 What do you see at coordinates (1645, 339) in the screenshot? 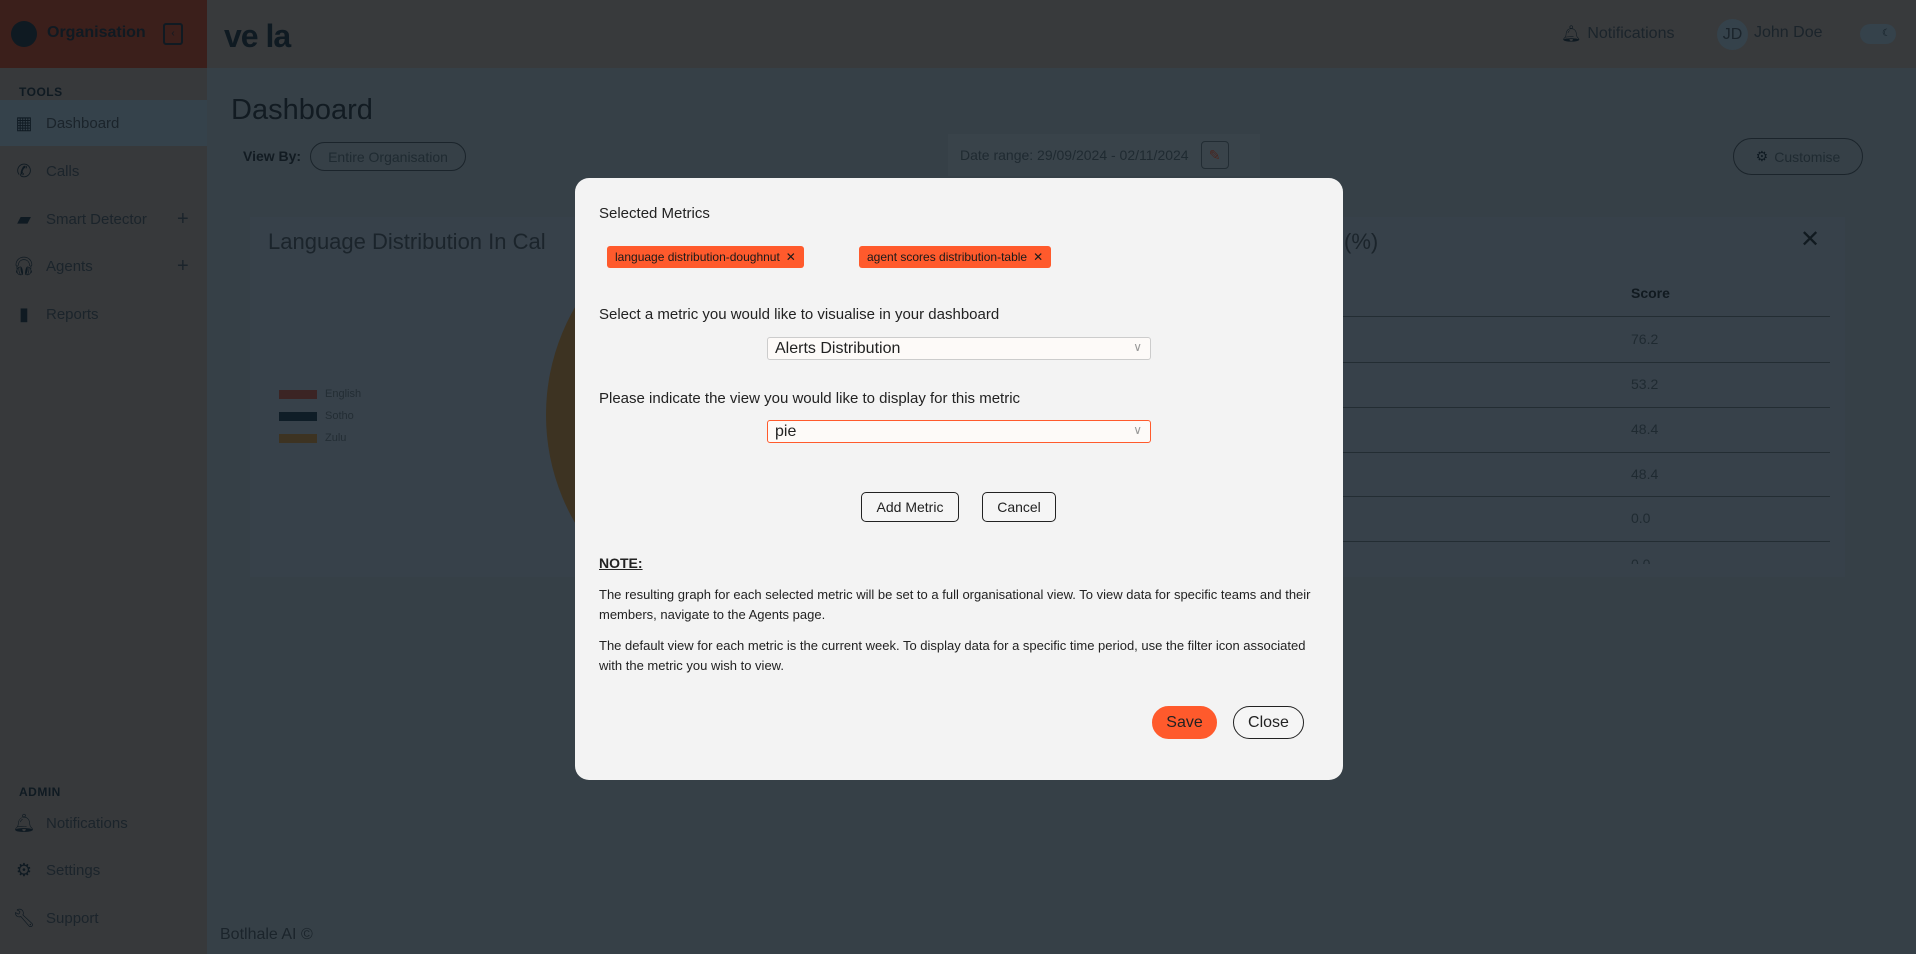
I see `score-cell: 76.2` at bounding box center [1645, 339].